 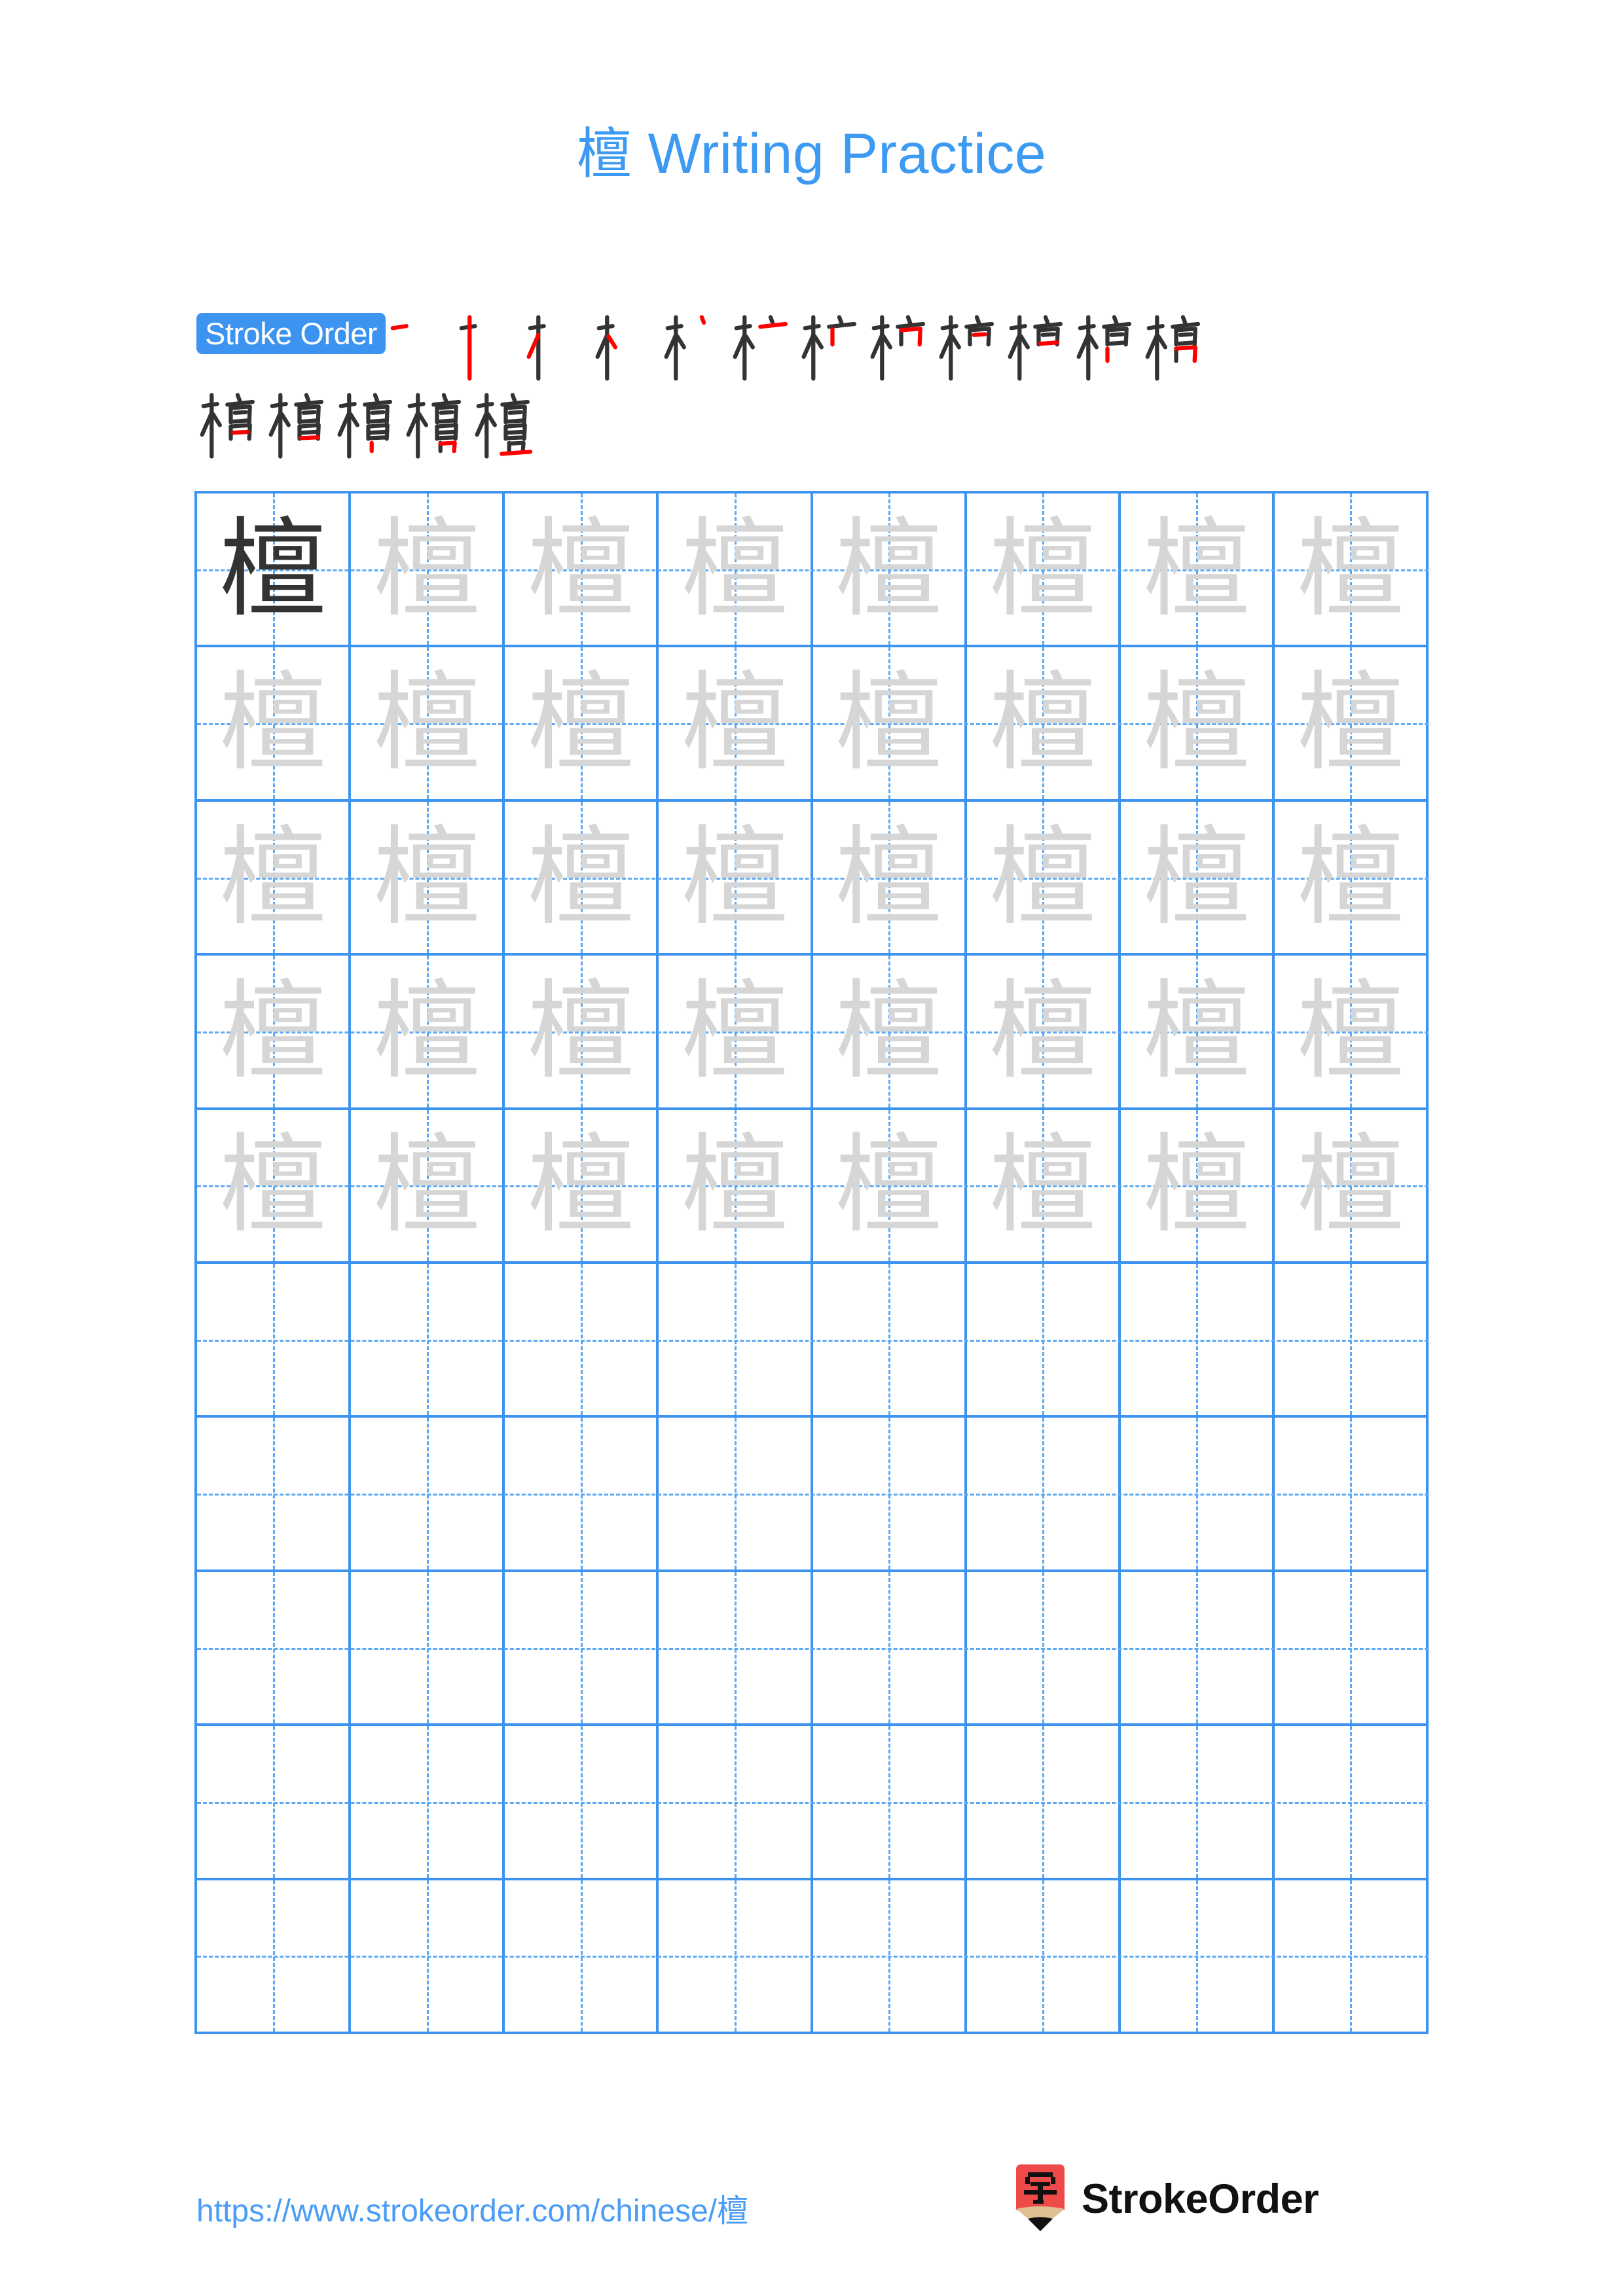 What do you see at coordinates (811, 149) in the screenshot?
I see `page-title: 檀 Writing Practice` at bounding box center [811, 149].